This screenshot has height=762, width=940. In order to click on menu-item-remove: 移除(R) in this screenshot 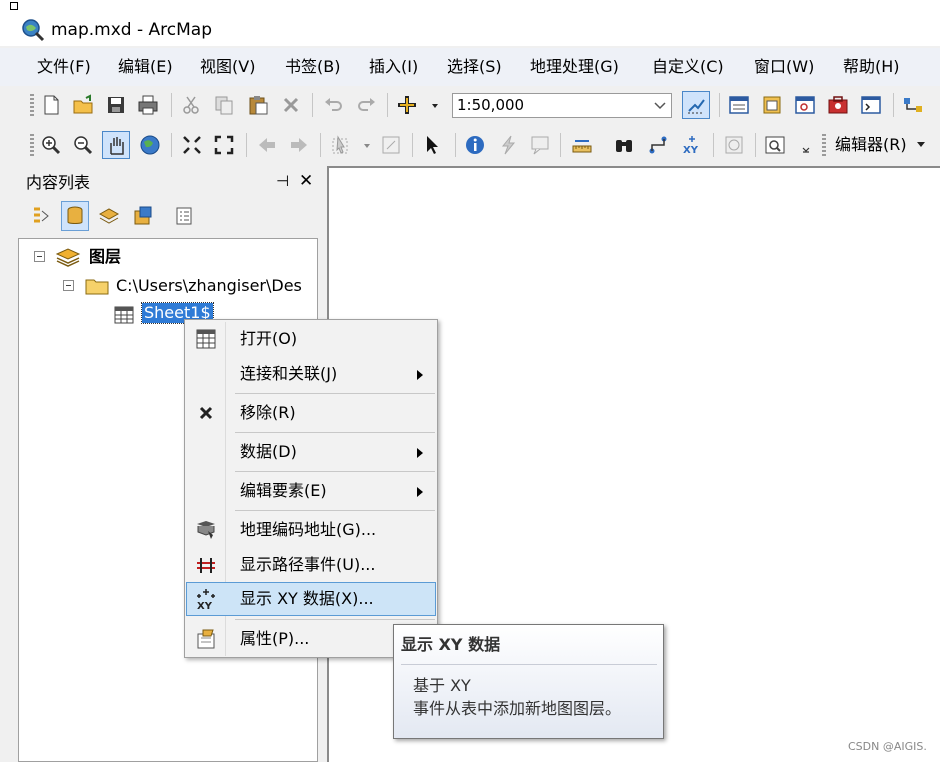, I will do `click(311, 413)`.